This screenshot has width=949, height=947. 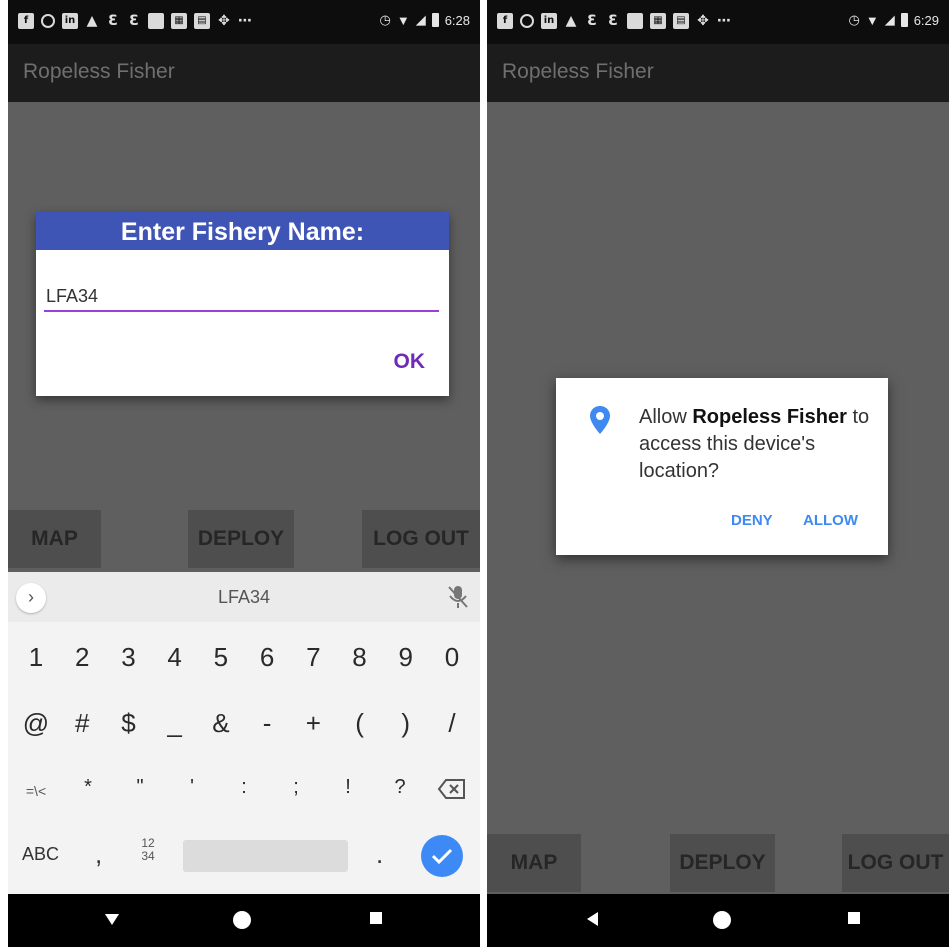 What do you see at coordinates (36, 791) in the screenshot?
I see `more-symbols-key: =\<` at bounding box center [36, 791].